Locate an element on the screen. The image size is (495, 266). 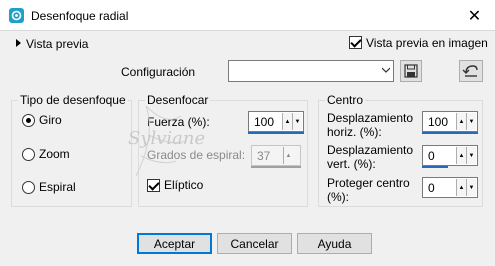
reset-defaults-button is located at coordinates (471, 71).